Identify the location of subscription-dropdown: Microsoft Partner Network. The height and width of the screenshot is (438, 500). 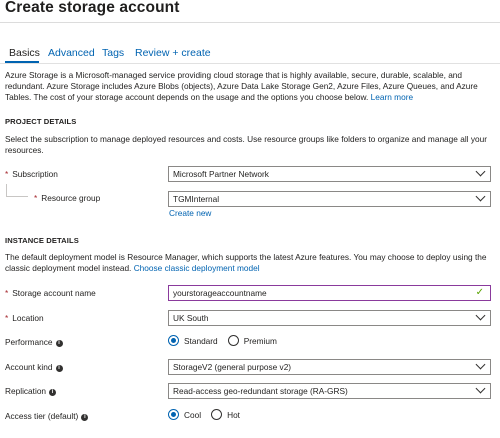
(329, 174).